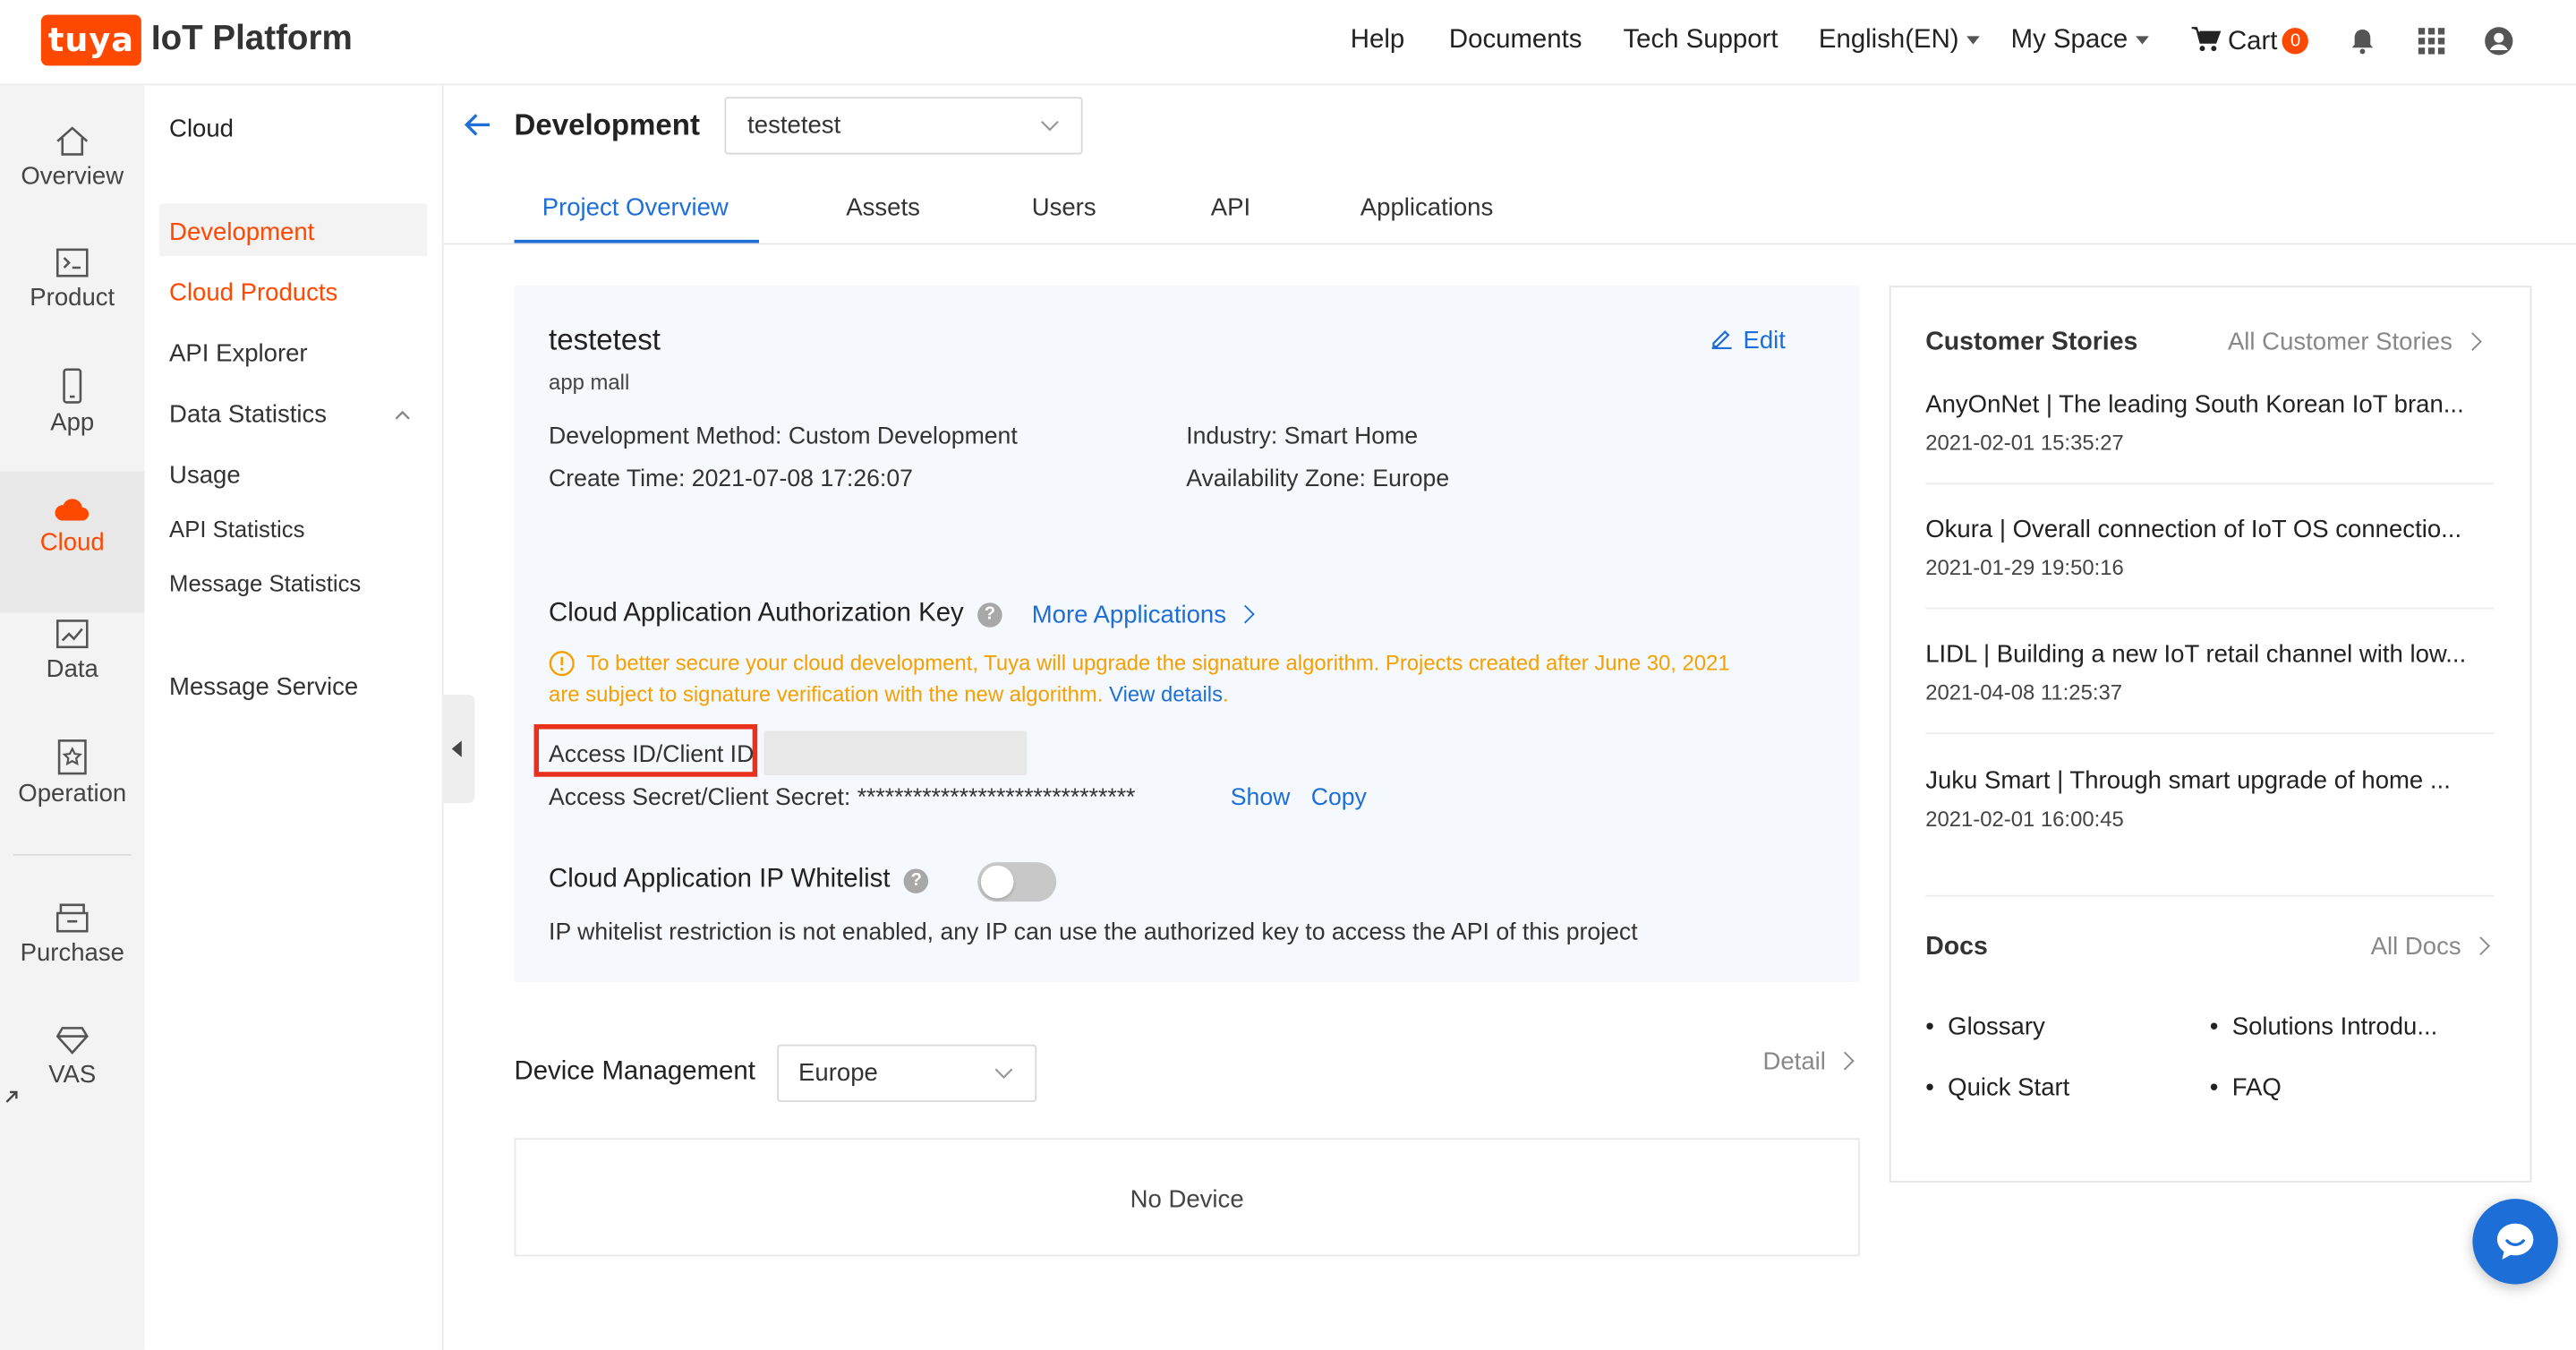 The width and height of the screenshot is (2576, 1350). Describe the element at coordinates (2206, 40) in the screenshot. I see `cart-icon` at that location.